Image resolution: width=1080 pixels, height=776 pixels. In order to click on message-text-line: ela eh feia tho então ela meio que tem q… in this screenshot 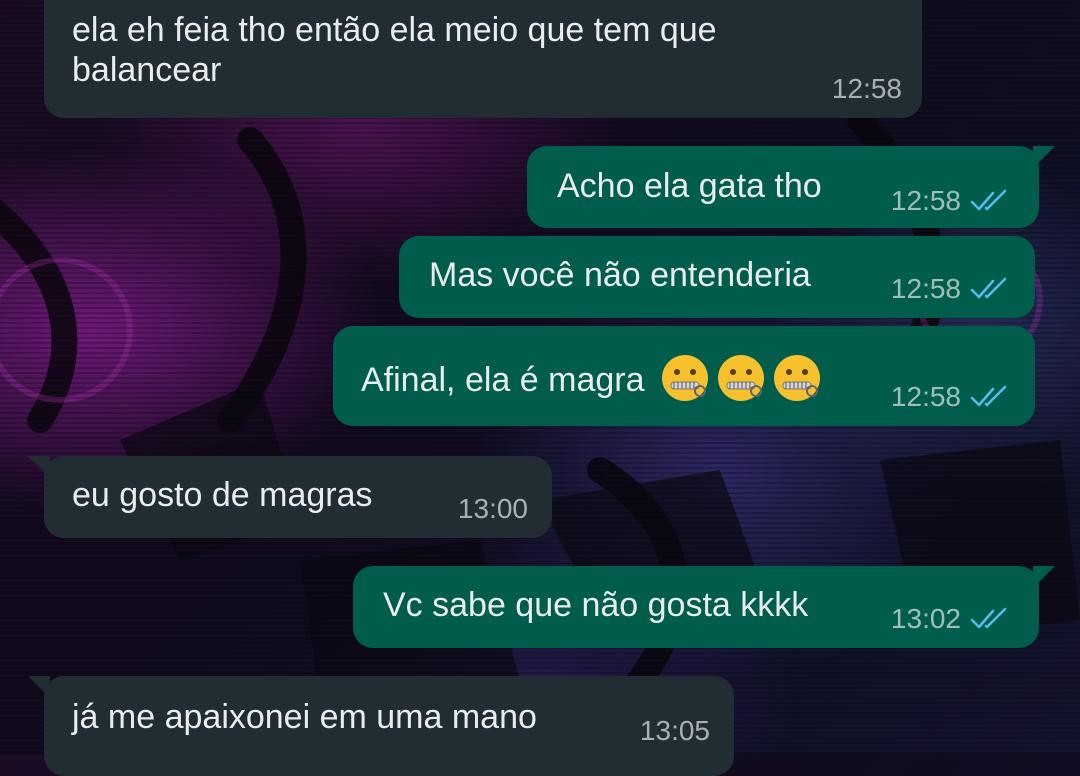, I will do `click(394, 30)`.